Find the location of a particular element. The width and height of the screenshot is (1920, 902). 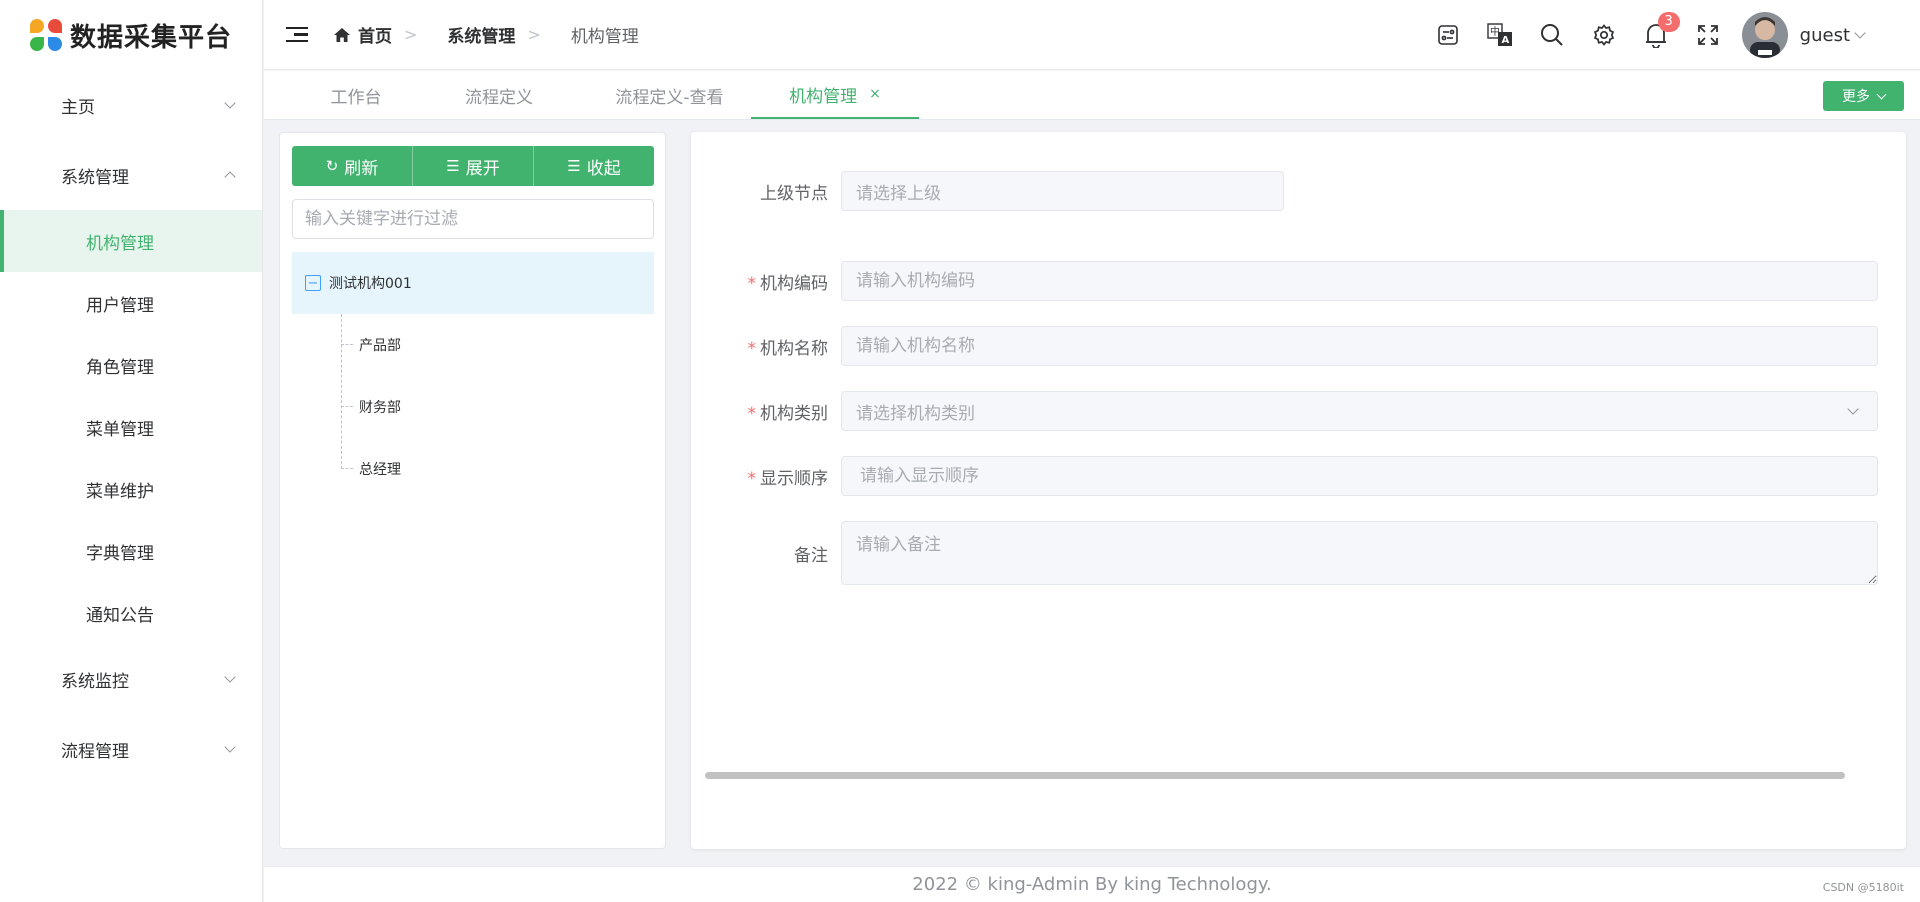

breadcrumb: 首页 > 系统管理 > 机构管理 is located at coordinates (486, 34).